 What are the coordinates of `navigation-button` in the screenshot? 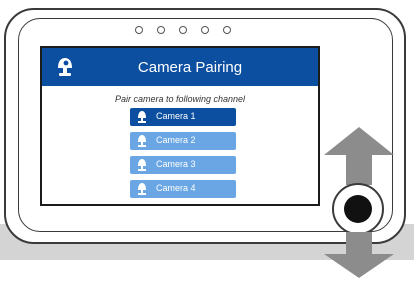 It's located at (358, 209).